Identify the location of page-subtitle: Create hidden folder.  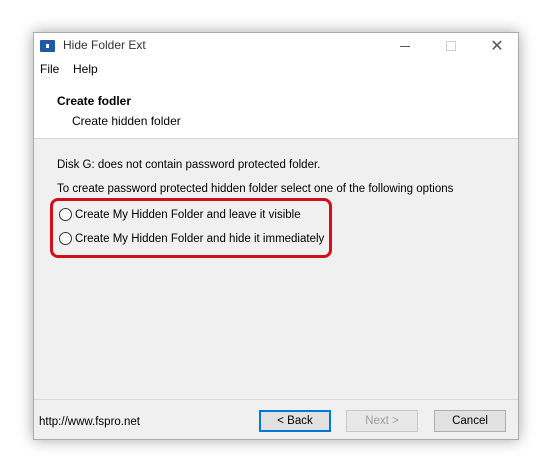
(126, 121).